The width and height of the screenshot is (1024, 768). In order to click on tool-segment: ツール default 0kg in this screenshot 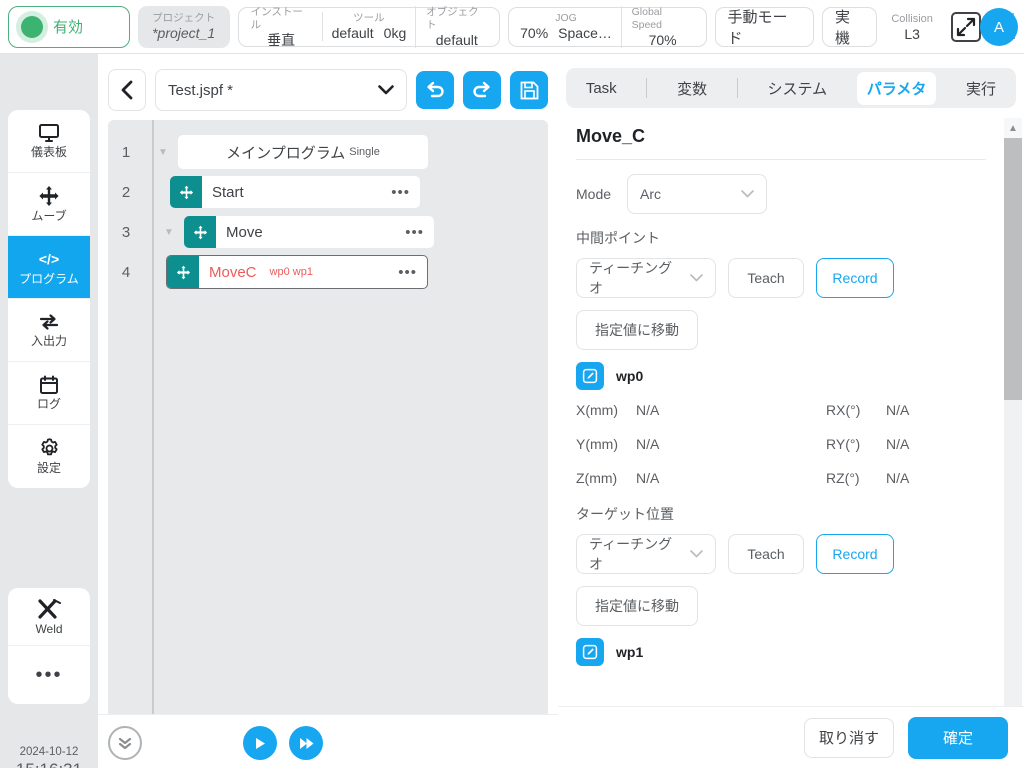, I will do `click(368, 26)`.